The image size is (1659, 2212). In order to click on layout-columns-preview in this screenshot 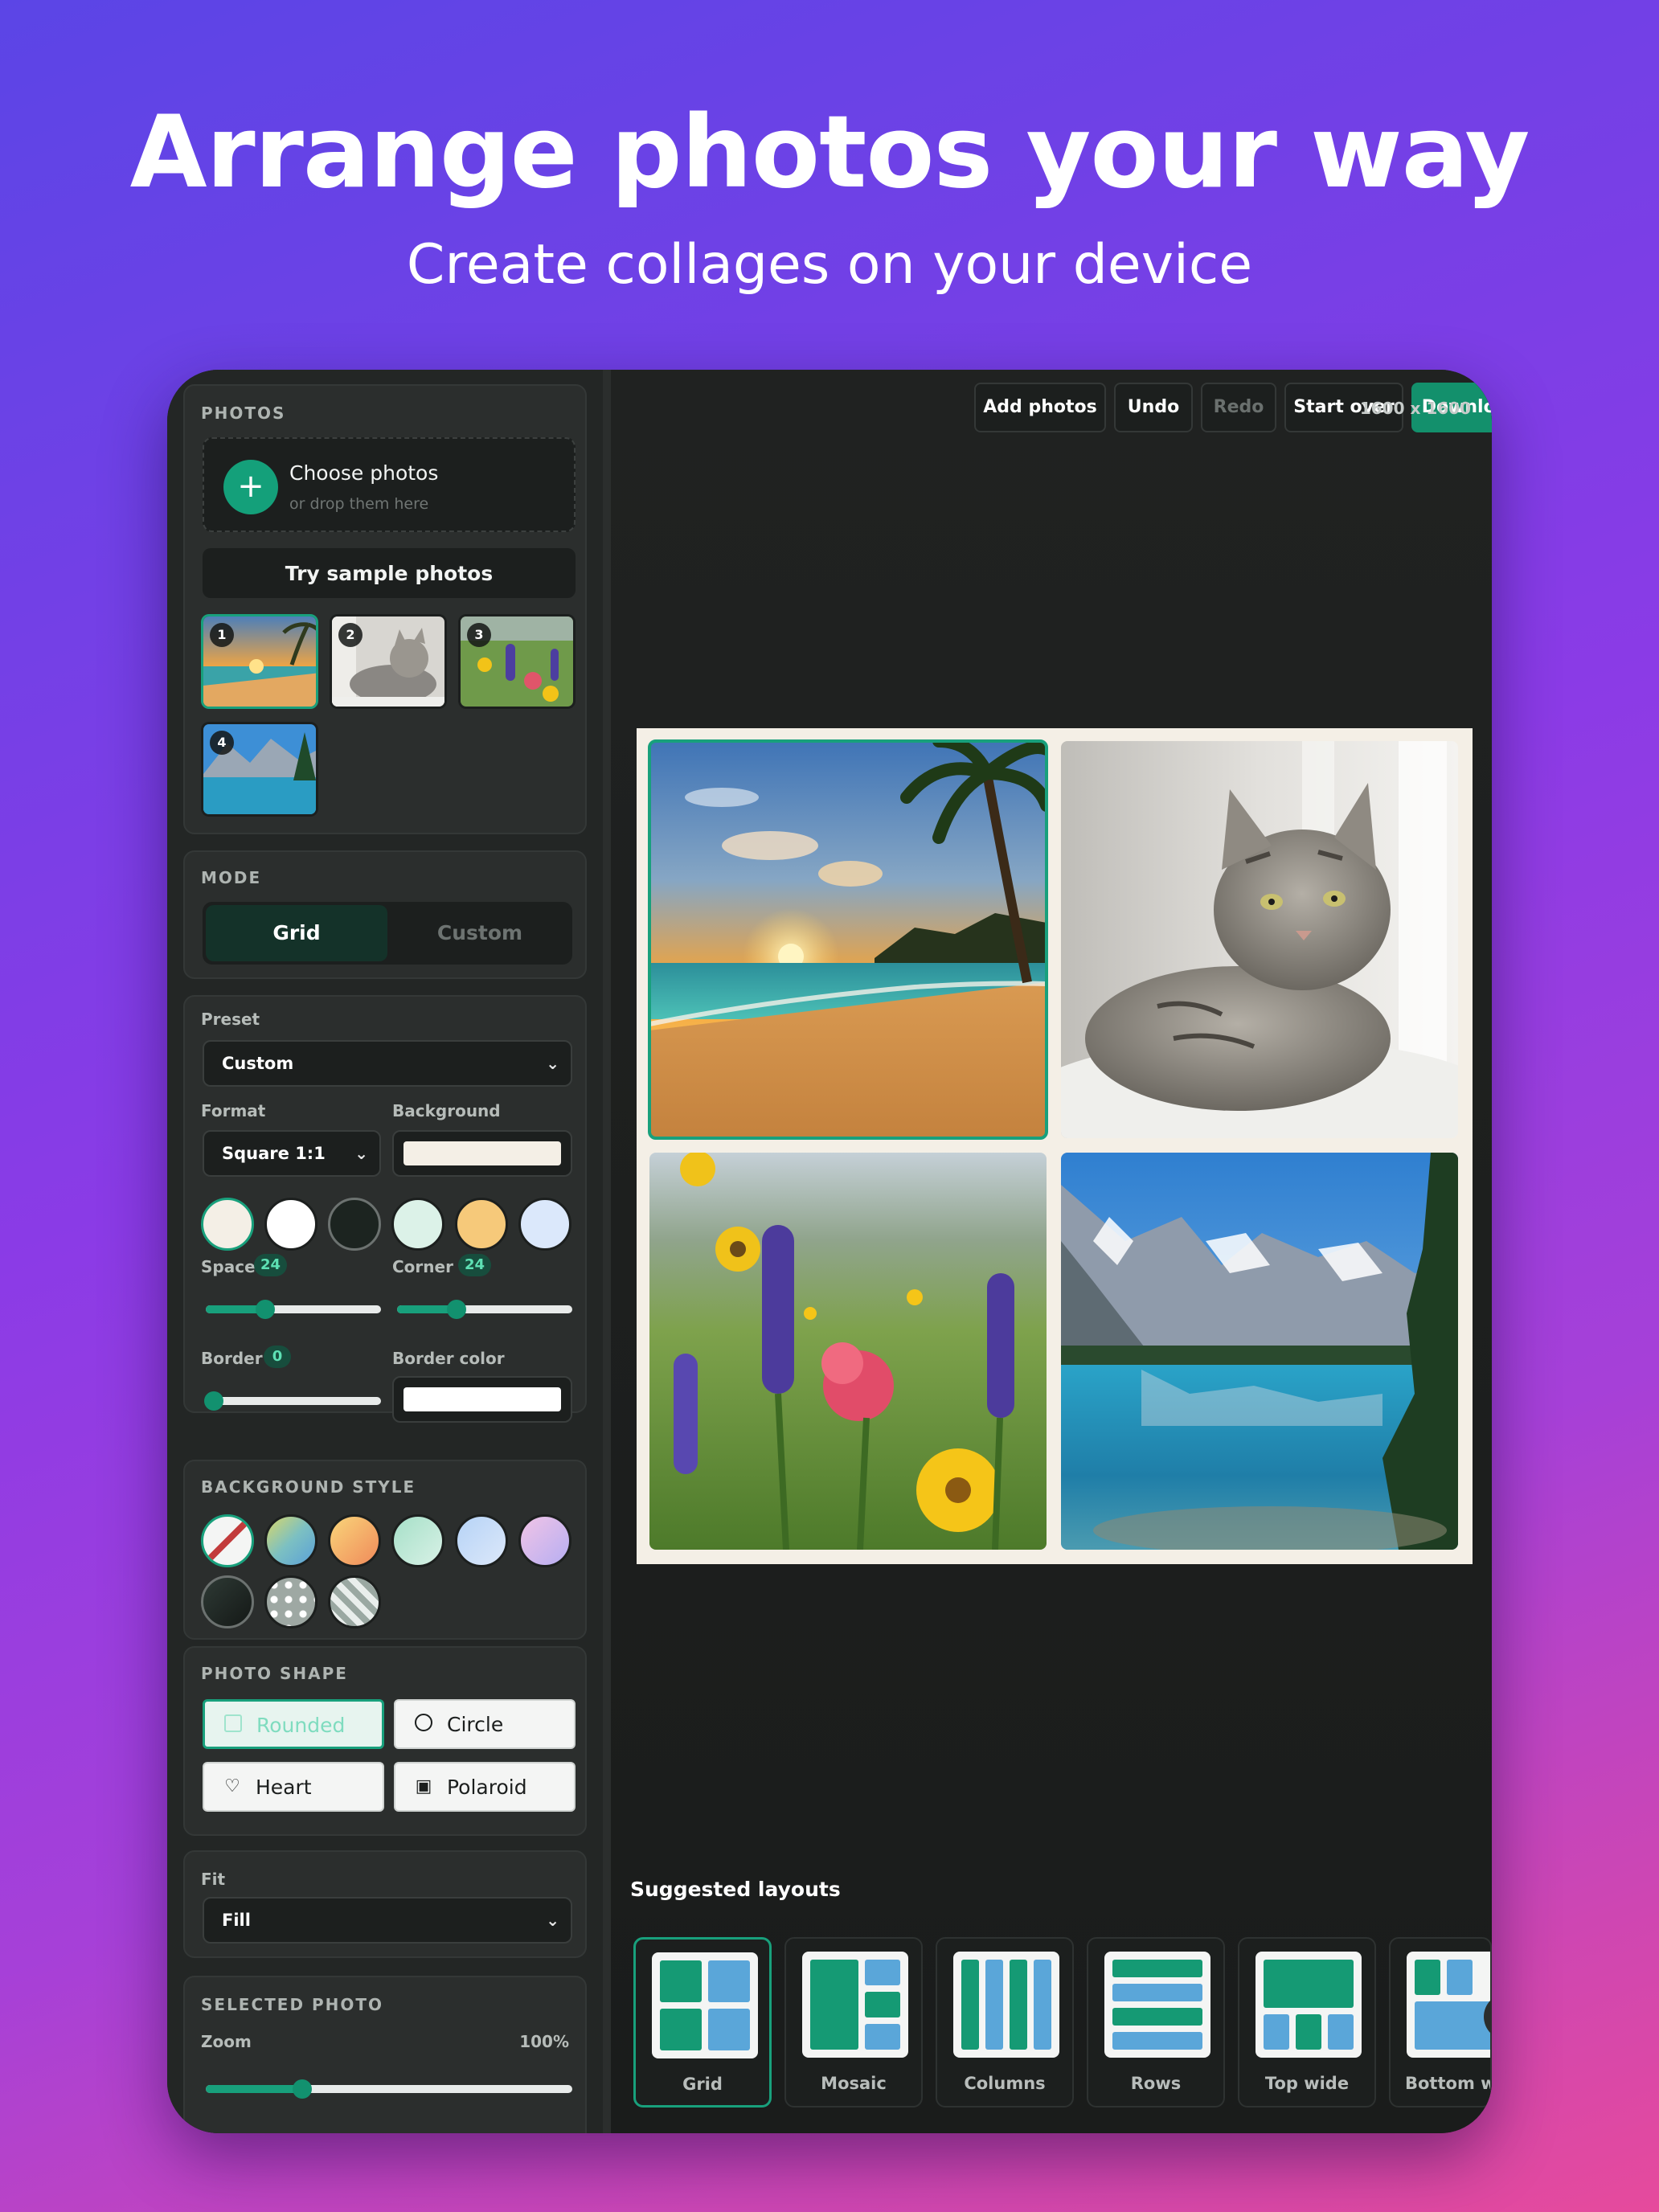, I will do `click(1006, 2005)`.